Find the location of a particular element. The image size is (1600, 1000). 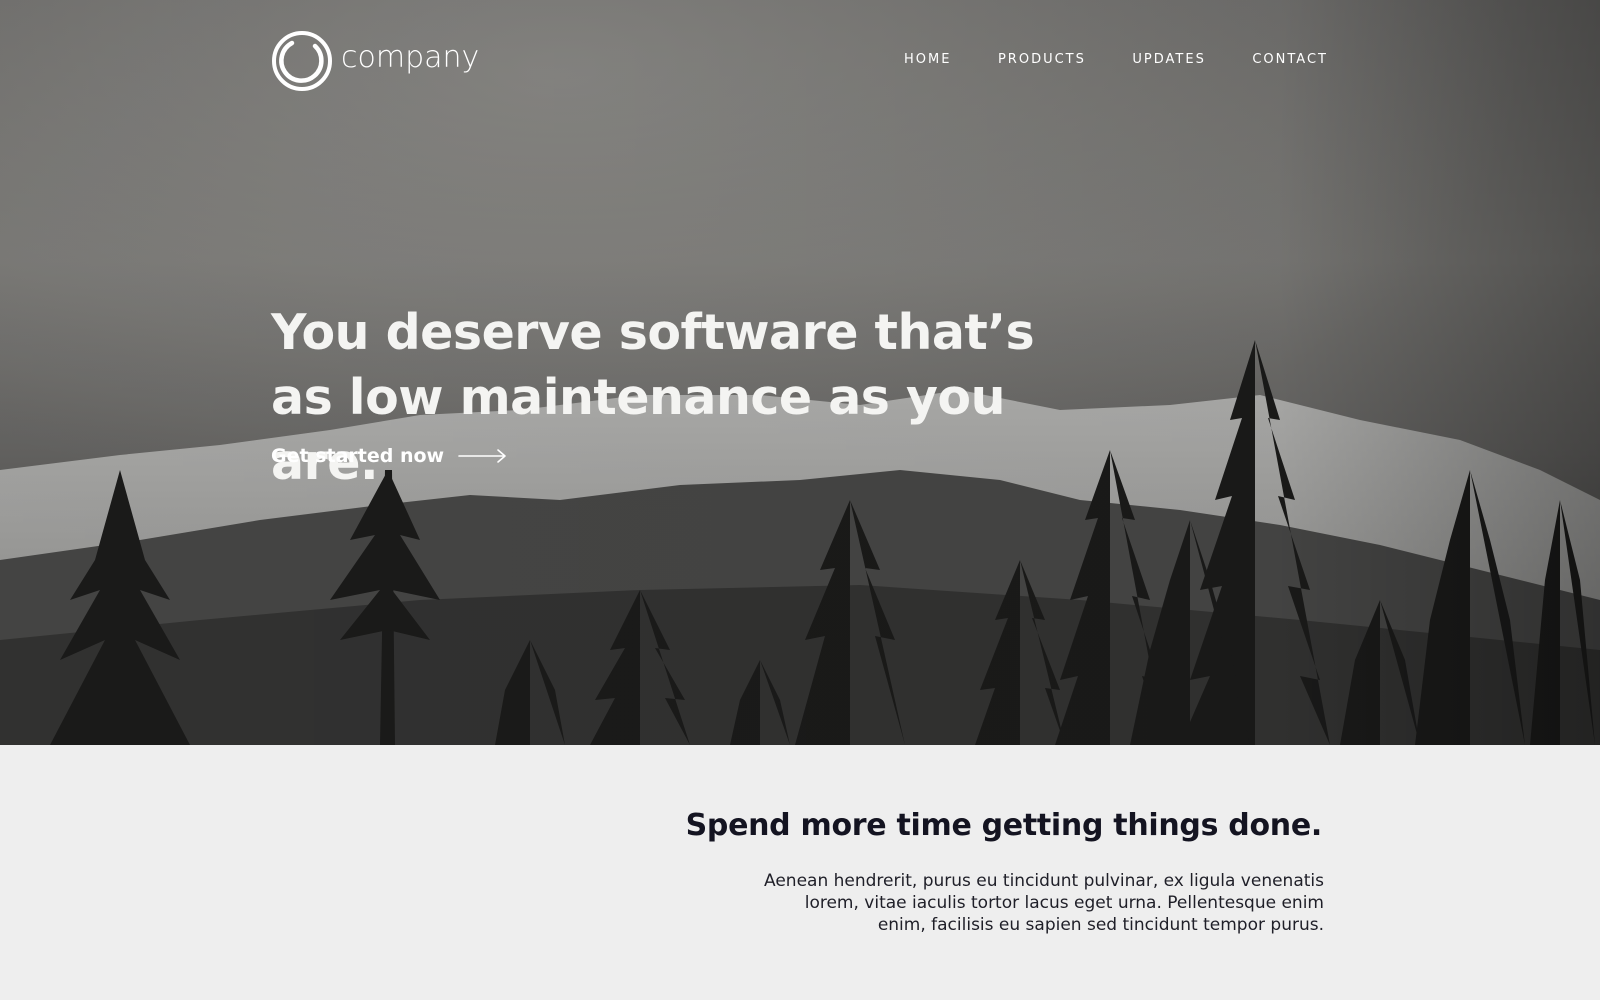

feature-title: Spend more time getting things done. is located at coordinates (1004, 825).